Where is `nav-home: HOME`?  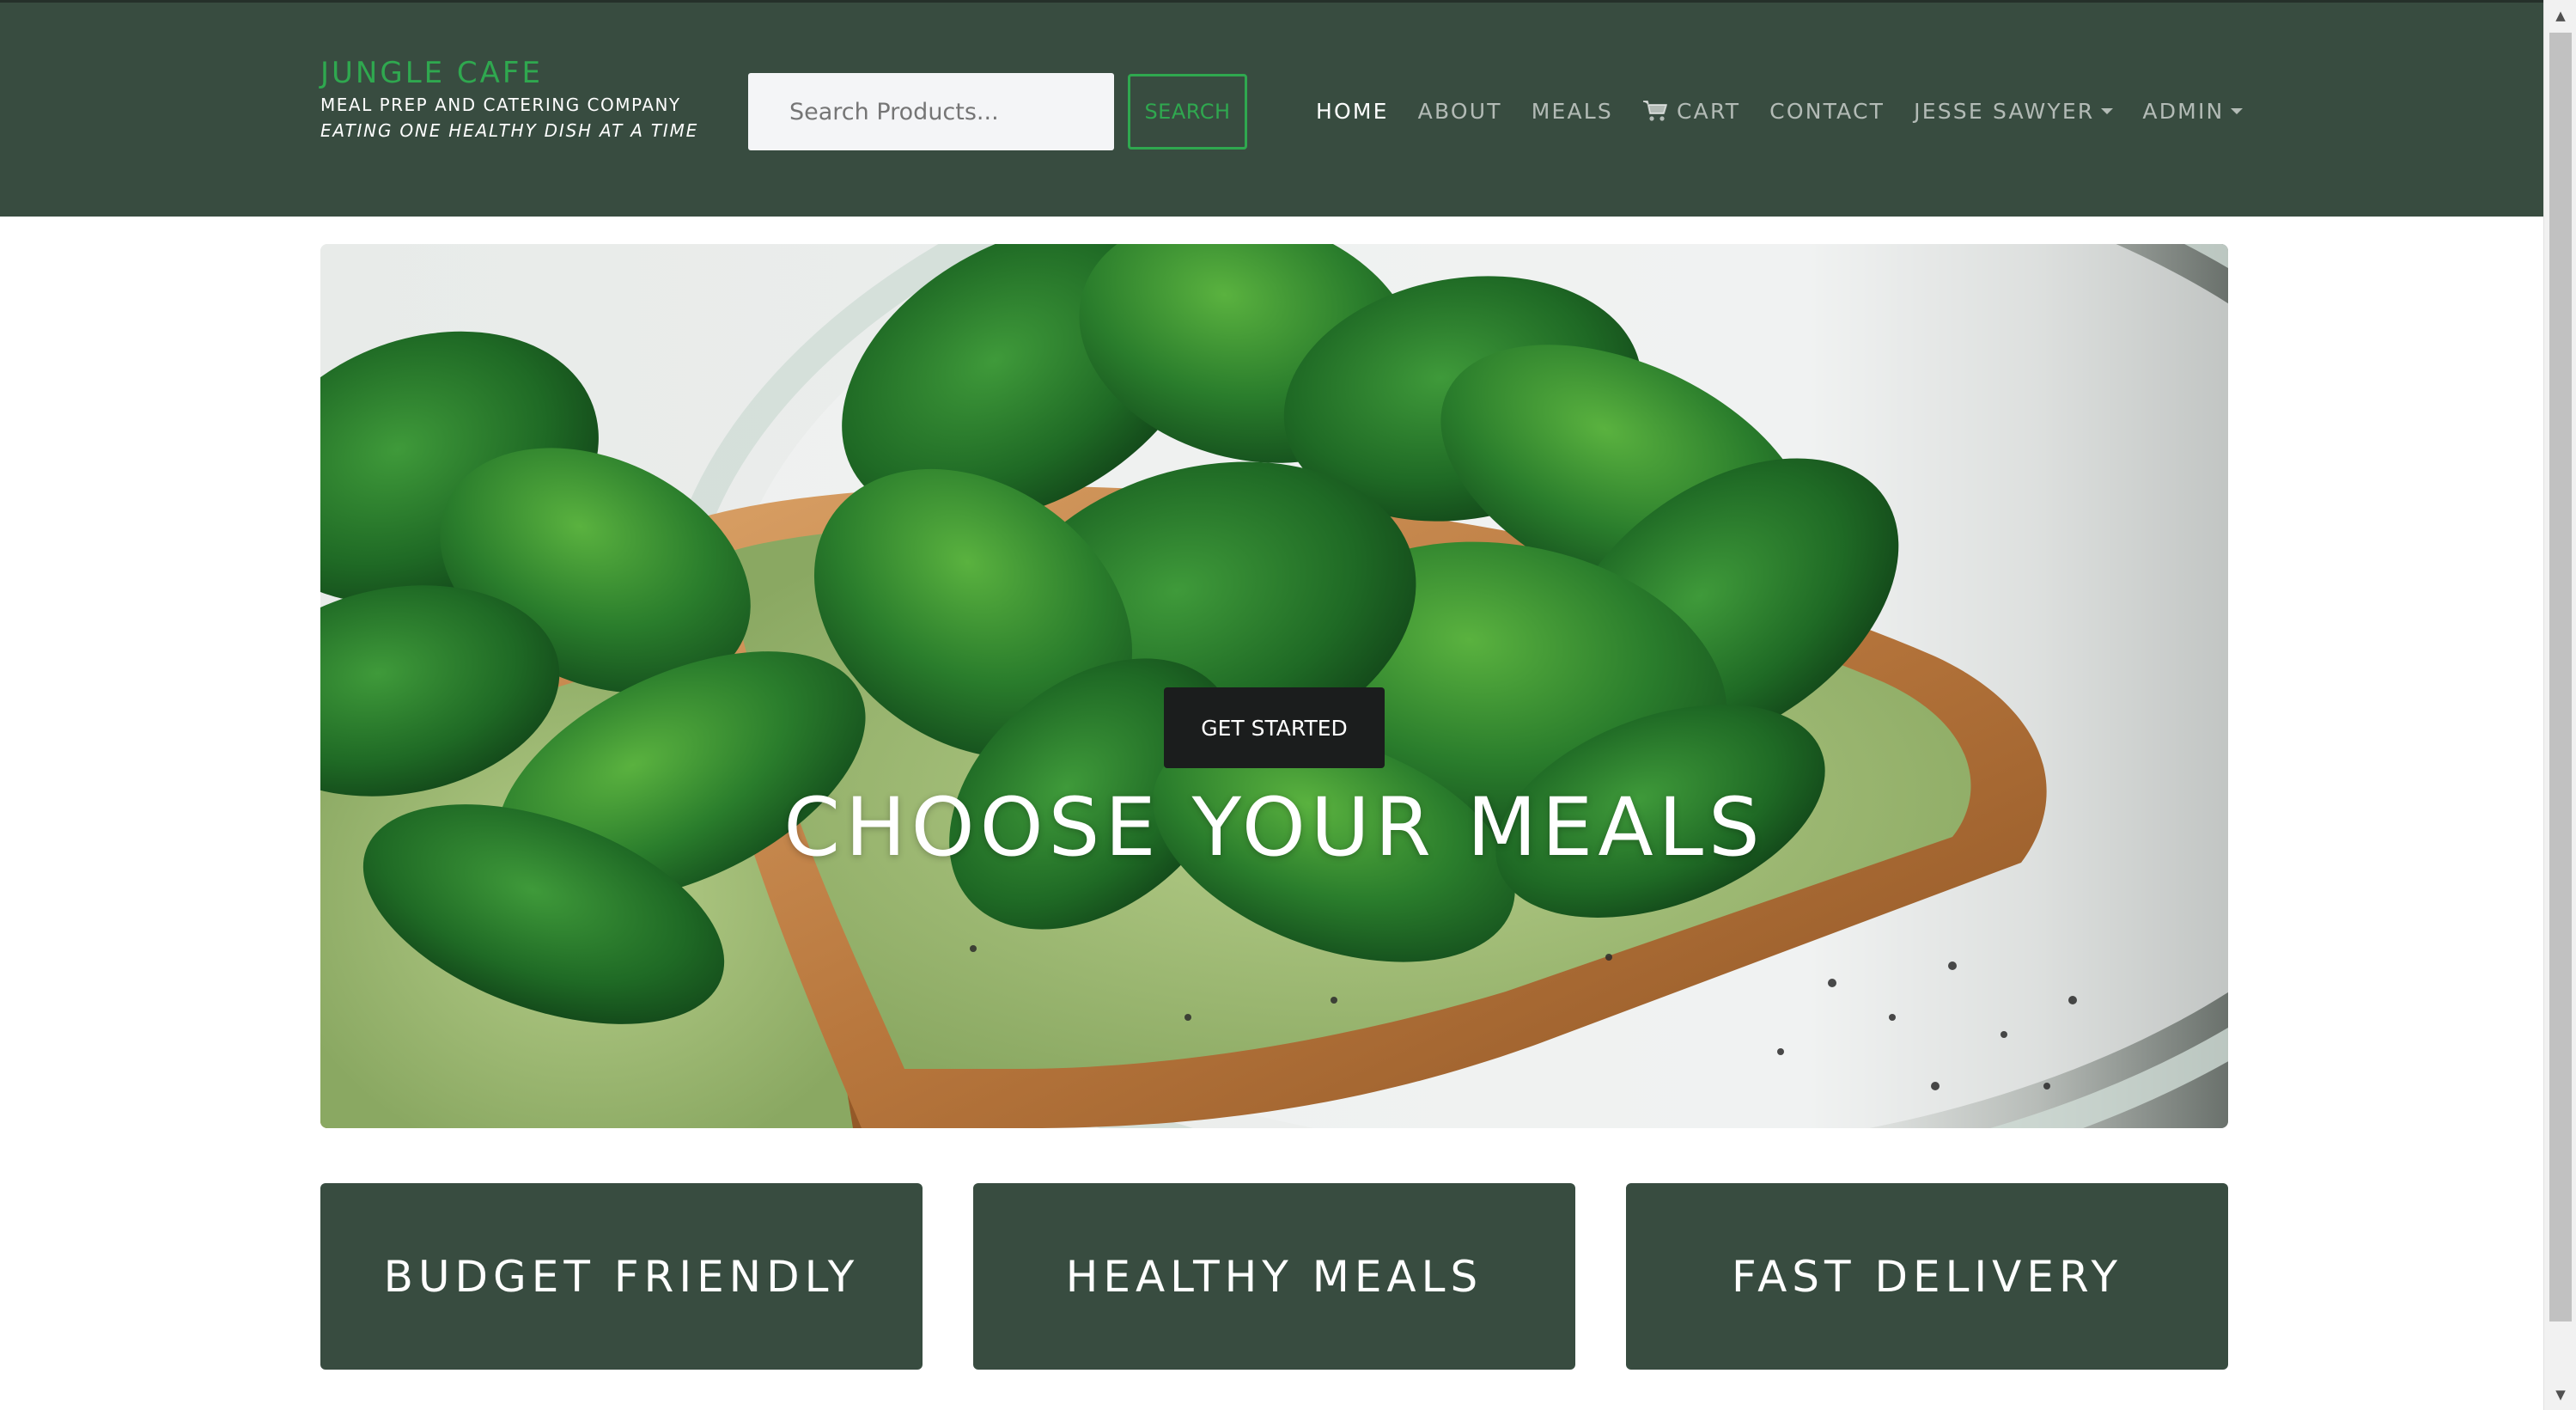 nav-home: HOME is located at coordinates (1352, 112).